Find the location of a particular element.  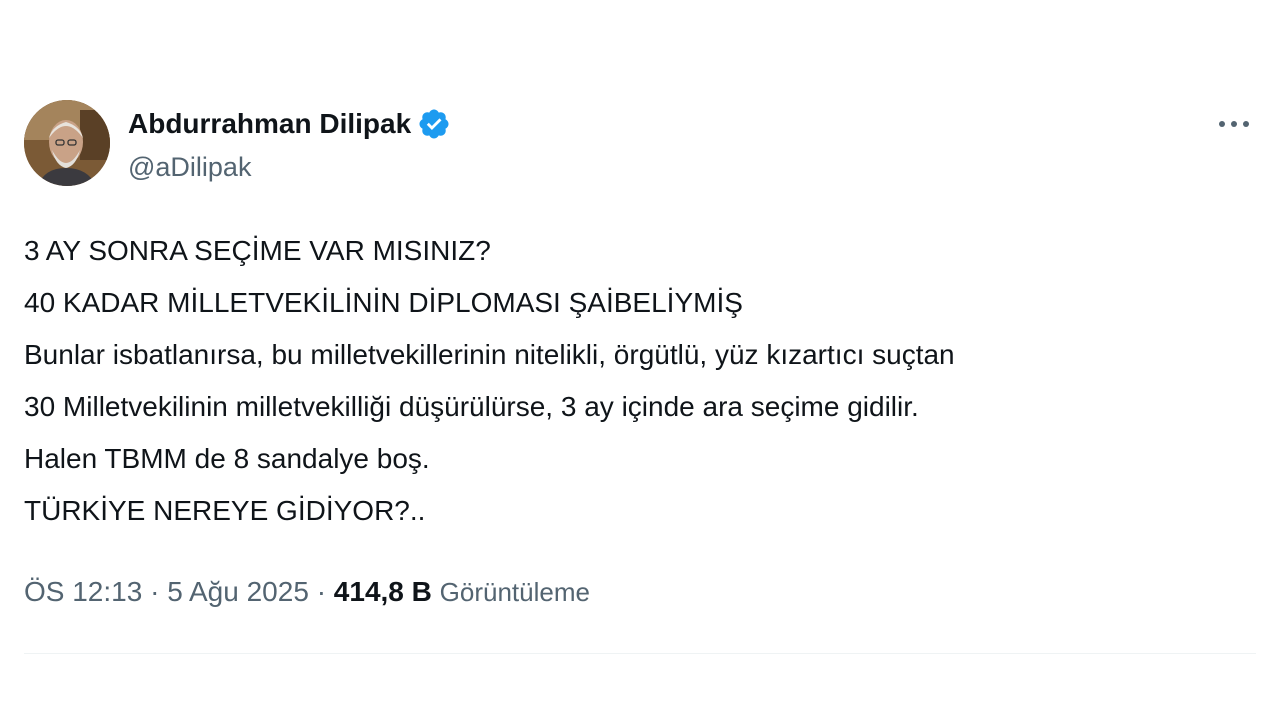

views-count: 414,8 B is located at coordinates (382, 591).